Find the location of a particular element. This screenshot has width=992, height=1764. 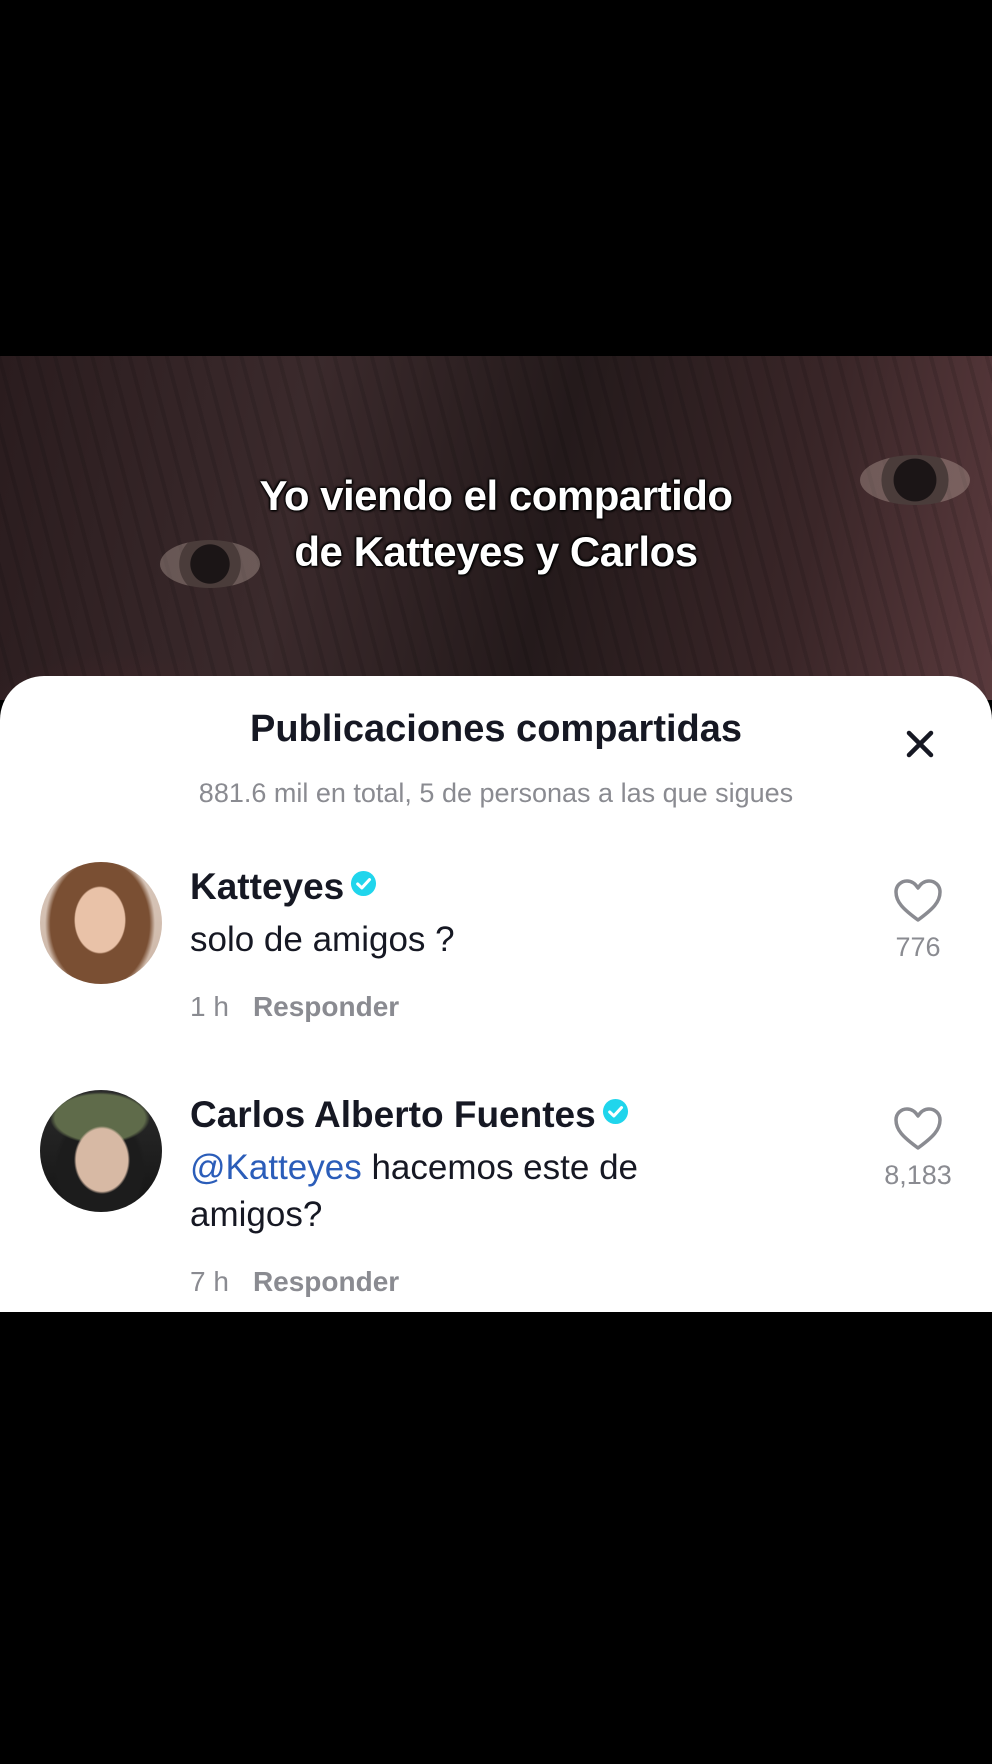

comment-username: Katteyes is located at coordinates (283, 887).